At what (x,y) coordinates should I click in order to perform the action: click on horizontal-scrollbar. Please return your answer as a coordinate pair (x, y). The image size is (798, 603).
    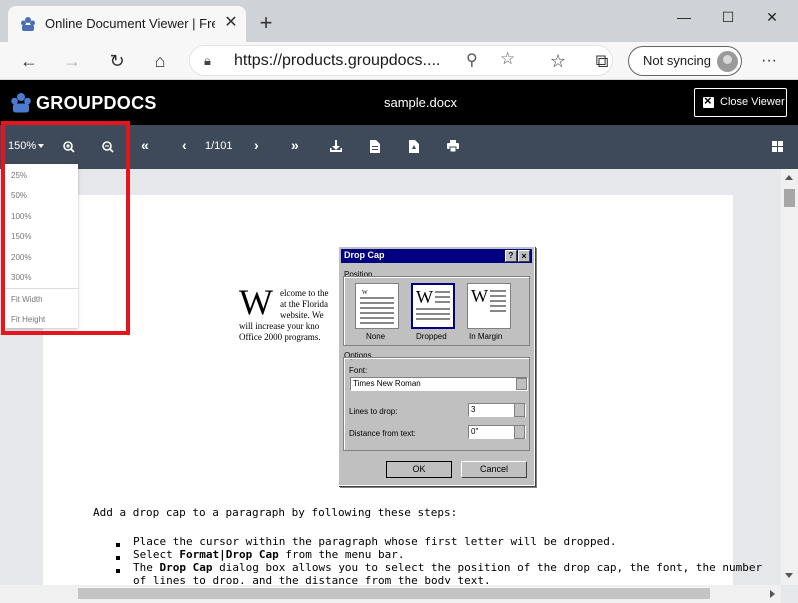
    Looking at the image, I should click on (390, 594).